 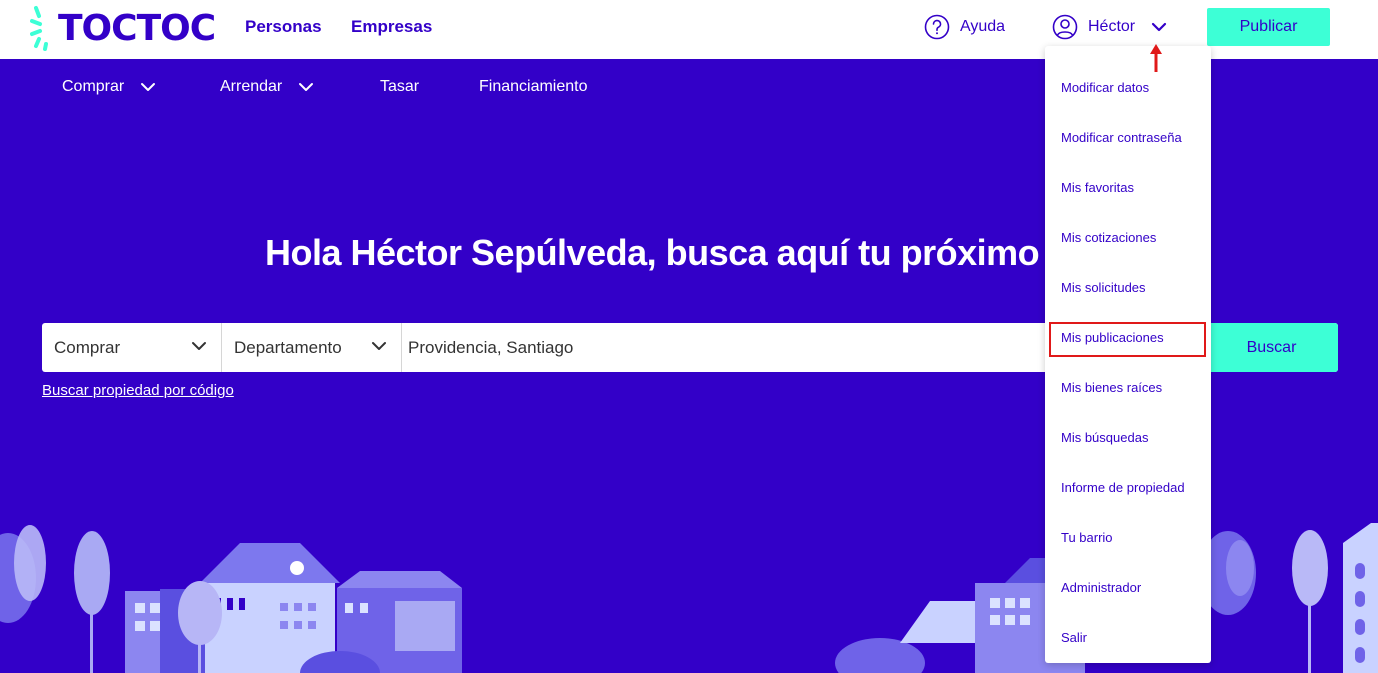 I want to click on menu-item-salir: Salir, so click(x=1074, y=637).